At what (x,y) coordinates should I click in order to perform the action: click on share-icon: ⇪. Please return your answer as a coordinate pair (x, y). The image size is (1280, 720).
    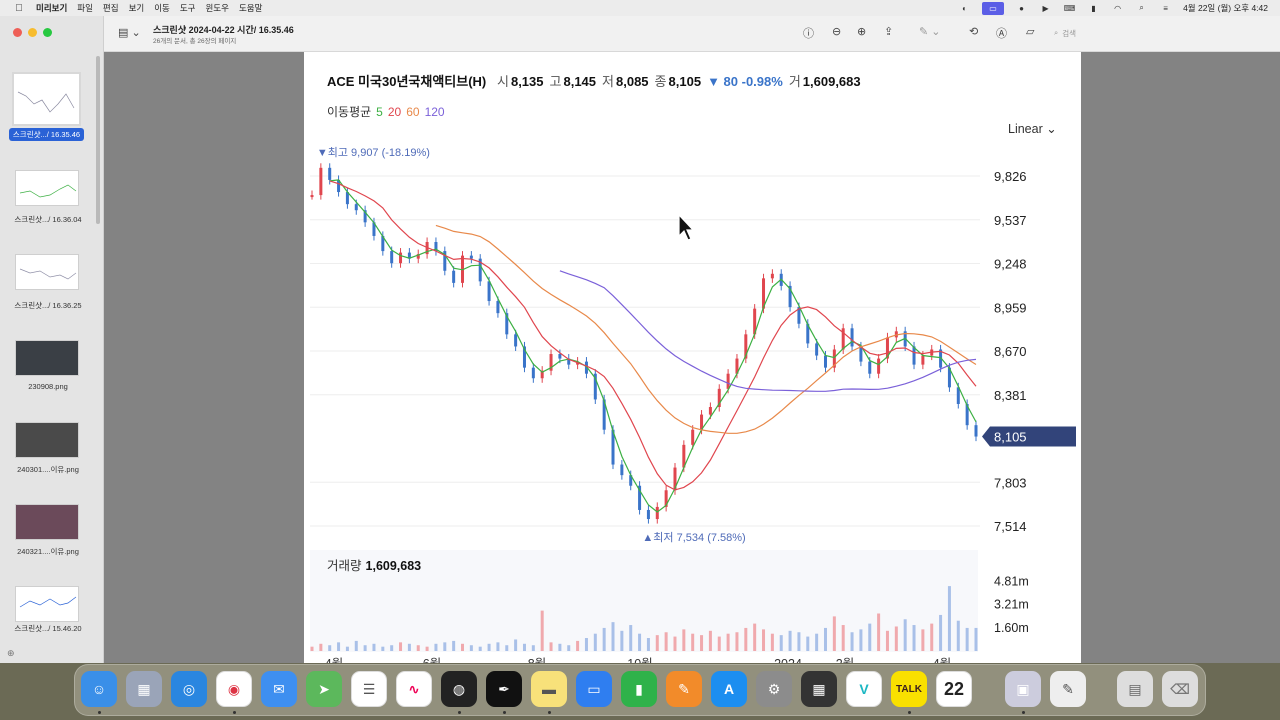
    Looking at the image, I should click on (888, 31).